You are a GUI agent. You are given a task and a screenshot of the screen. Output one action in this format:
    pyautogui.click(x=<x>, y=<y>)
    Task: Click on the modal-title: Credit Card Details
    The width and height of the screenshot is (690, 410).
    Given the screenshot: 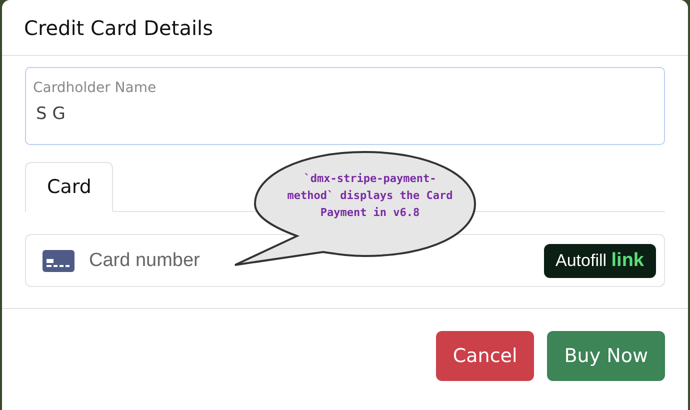 What is the action you would take?
    pyautogui.click(x=118, y=28)
    